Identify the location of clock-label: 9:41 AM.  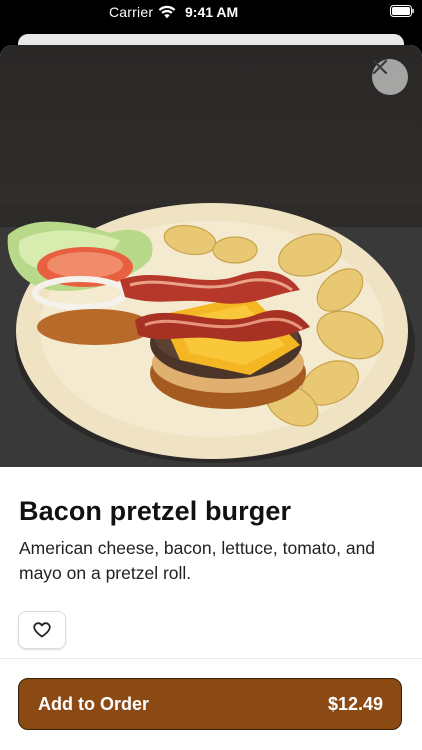
(212, 12).